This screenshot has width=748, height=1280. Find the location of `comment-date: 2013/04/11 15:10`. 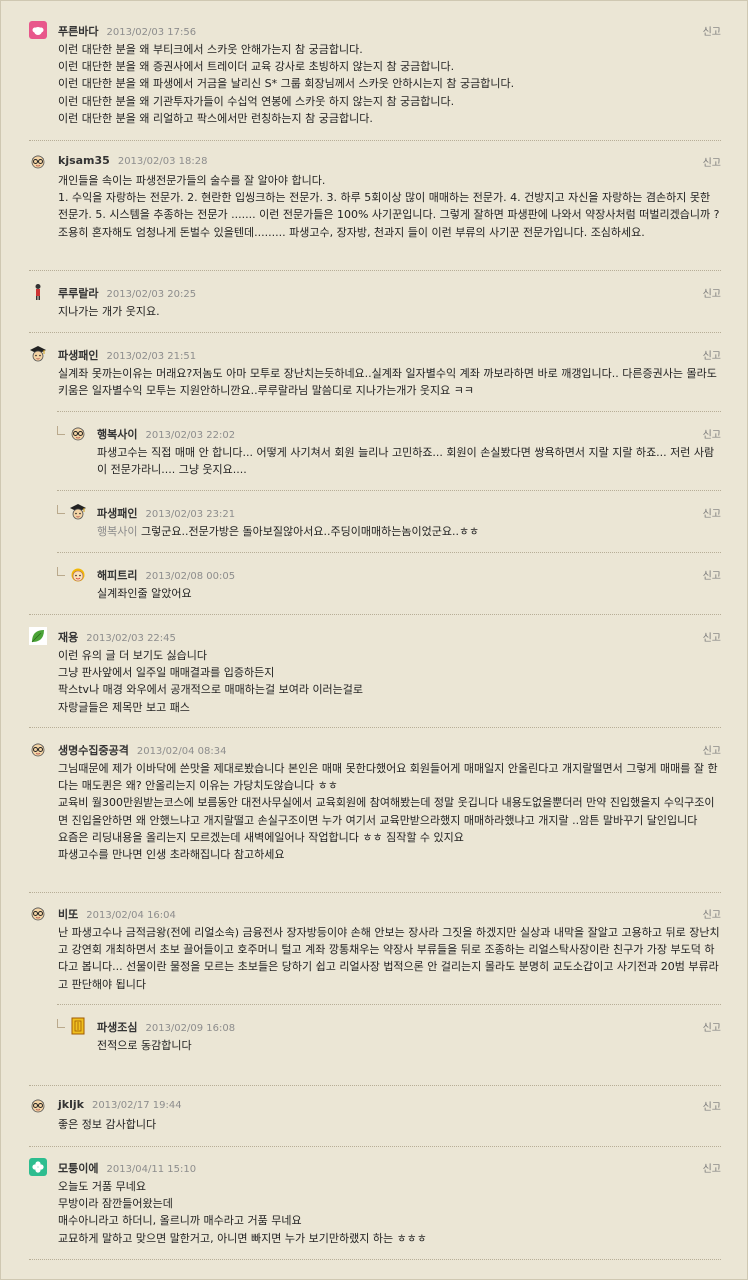

comment-date: 2013/04/11 15:10 is located at coordinates (151, 1169).